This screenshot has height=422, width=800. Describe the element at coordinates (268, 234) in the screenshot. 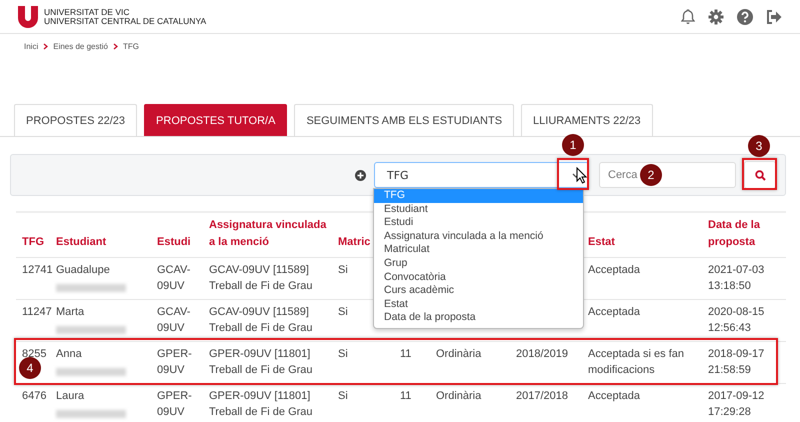

I see `column-header: Assignatura vinculada a la menció` at that location.